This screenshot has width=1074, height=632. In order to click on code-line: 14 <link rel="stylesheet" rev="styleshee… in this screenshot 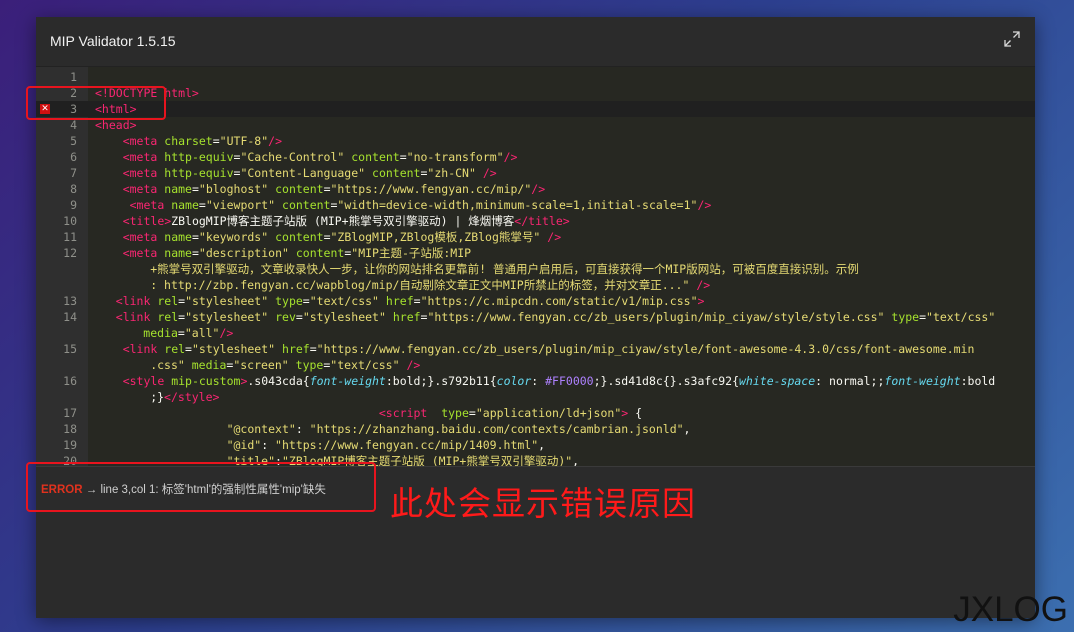, I will do `click(535, 317)`.